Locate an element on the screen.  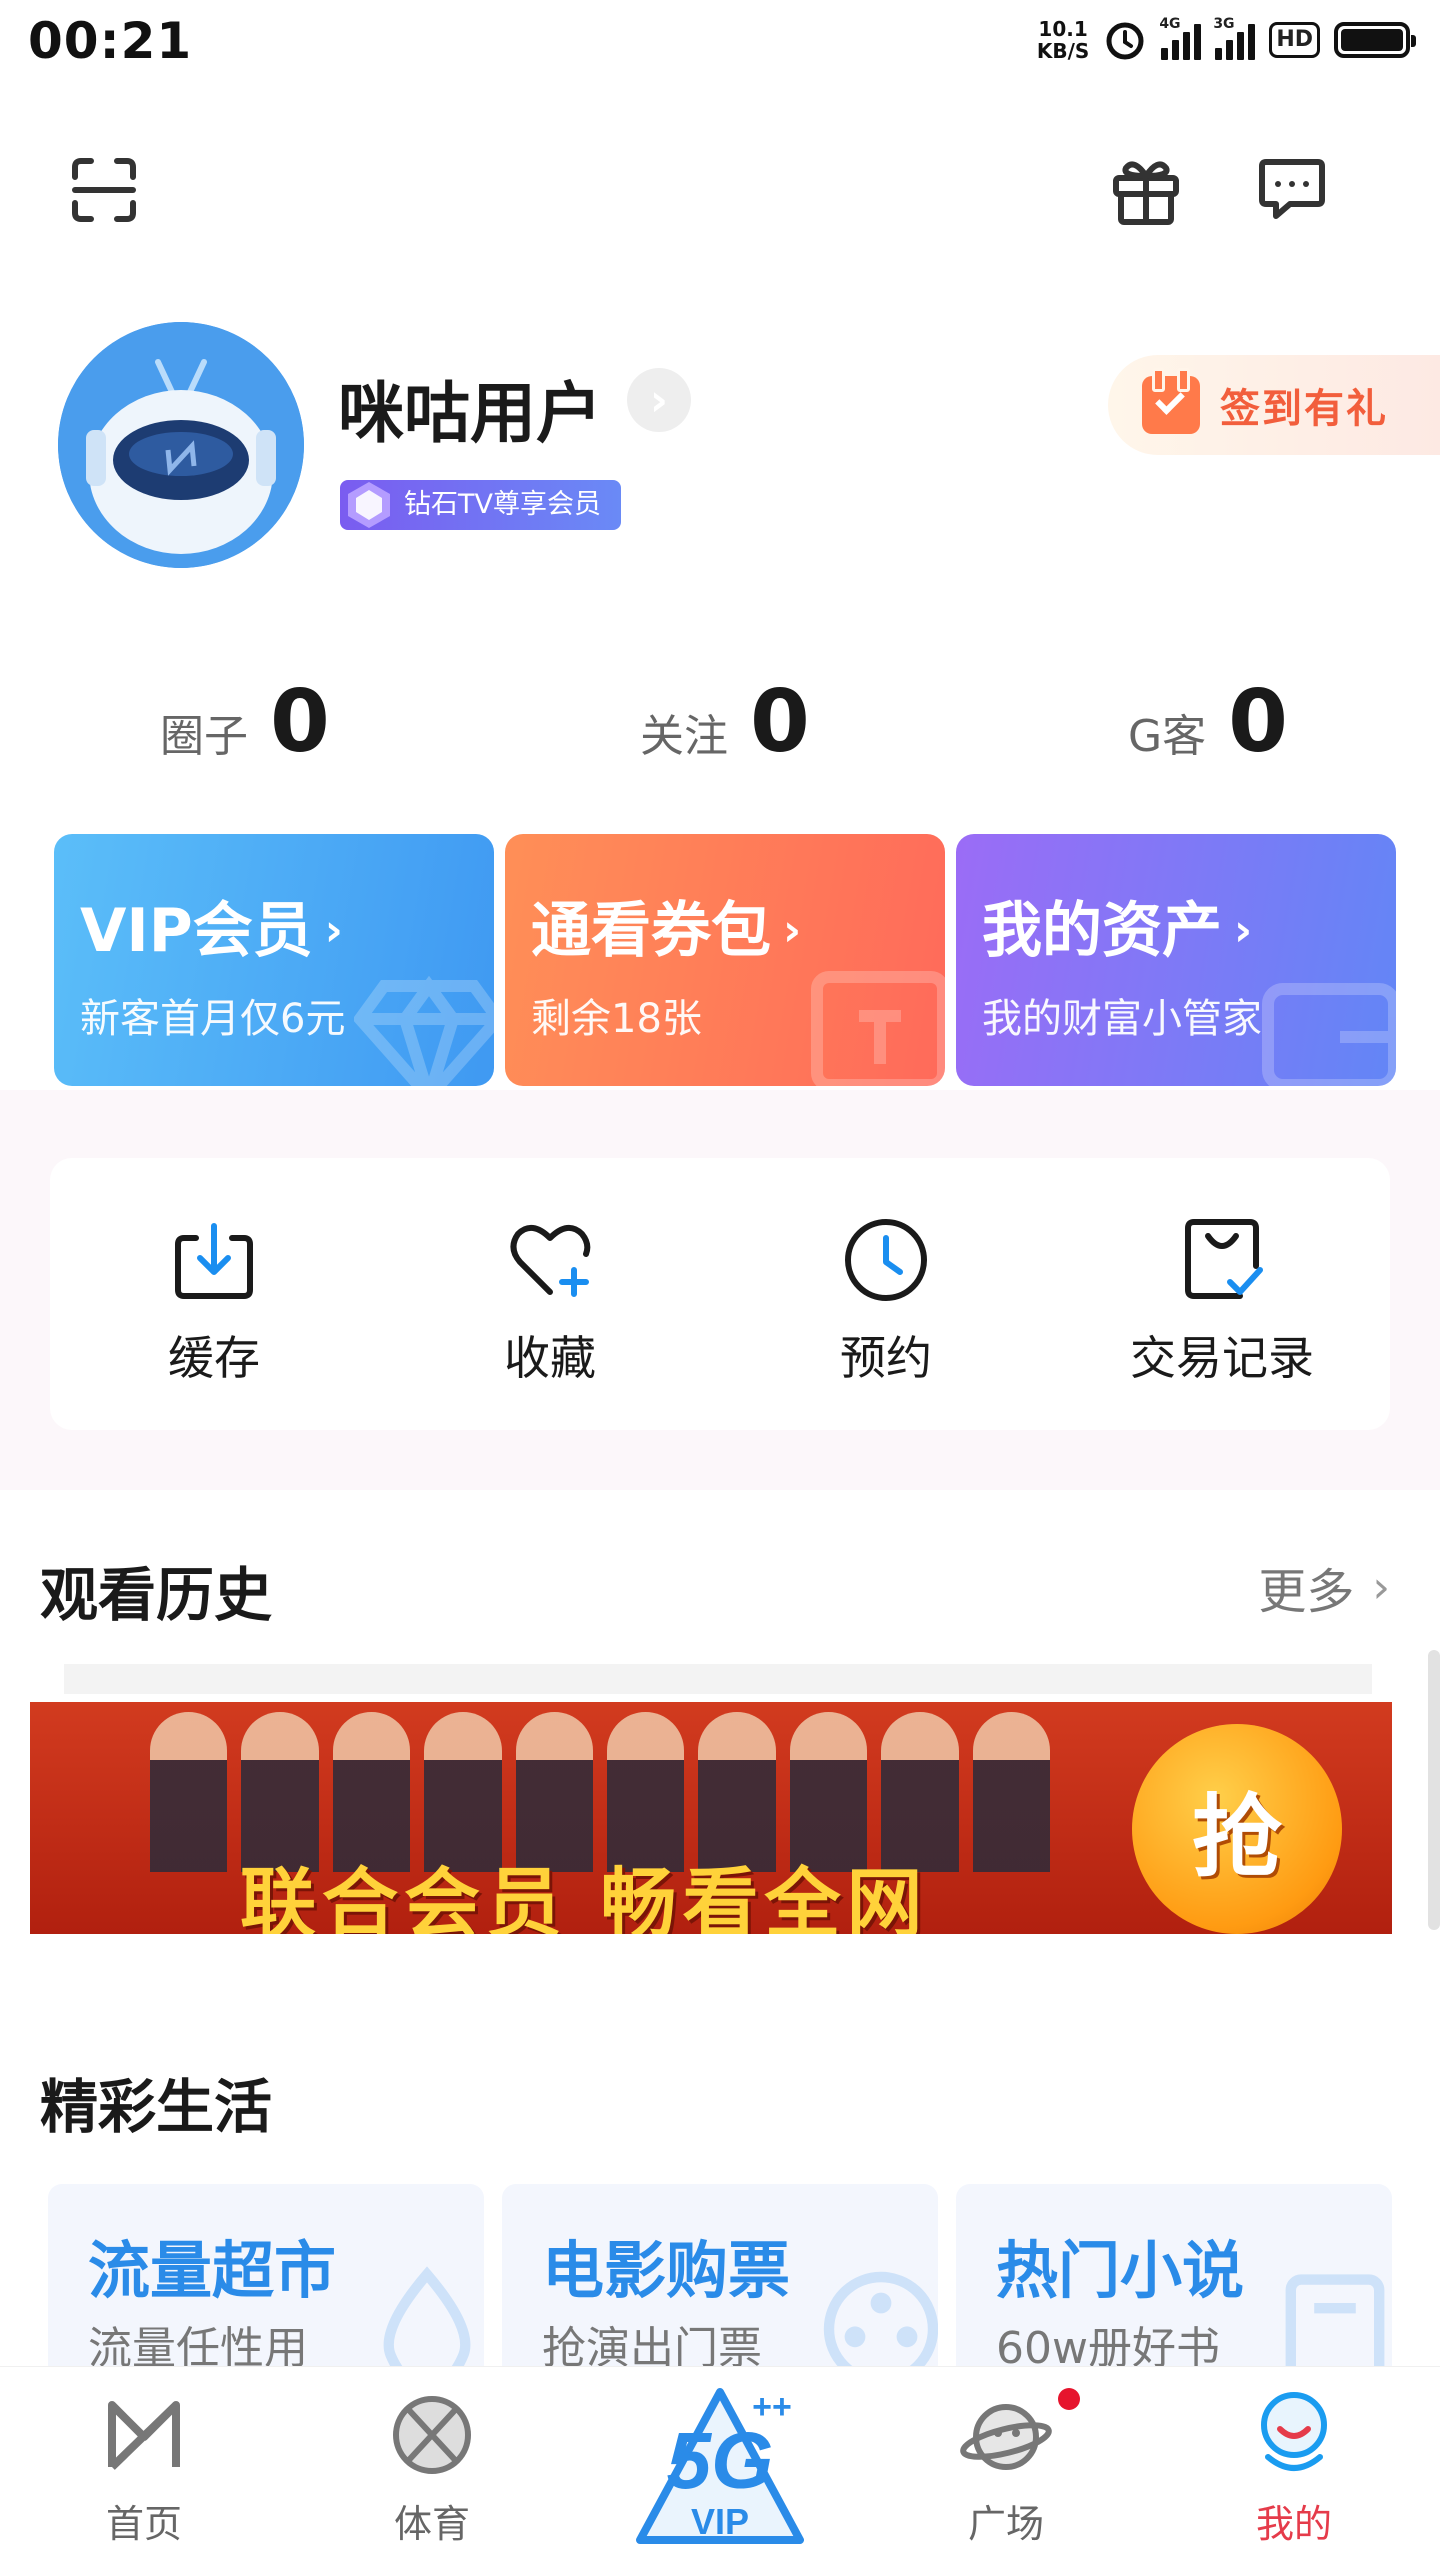
vip-membership-card: VIP会员 › 新客首月仅6元 is located at coordinates (274, 960).